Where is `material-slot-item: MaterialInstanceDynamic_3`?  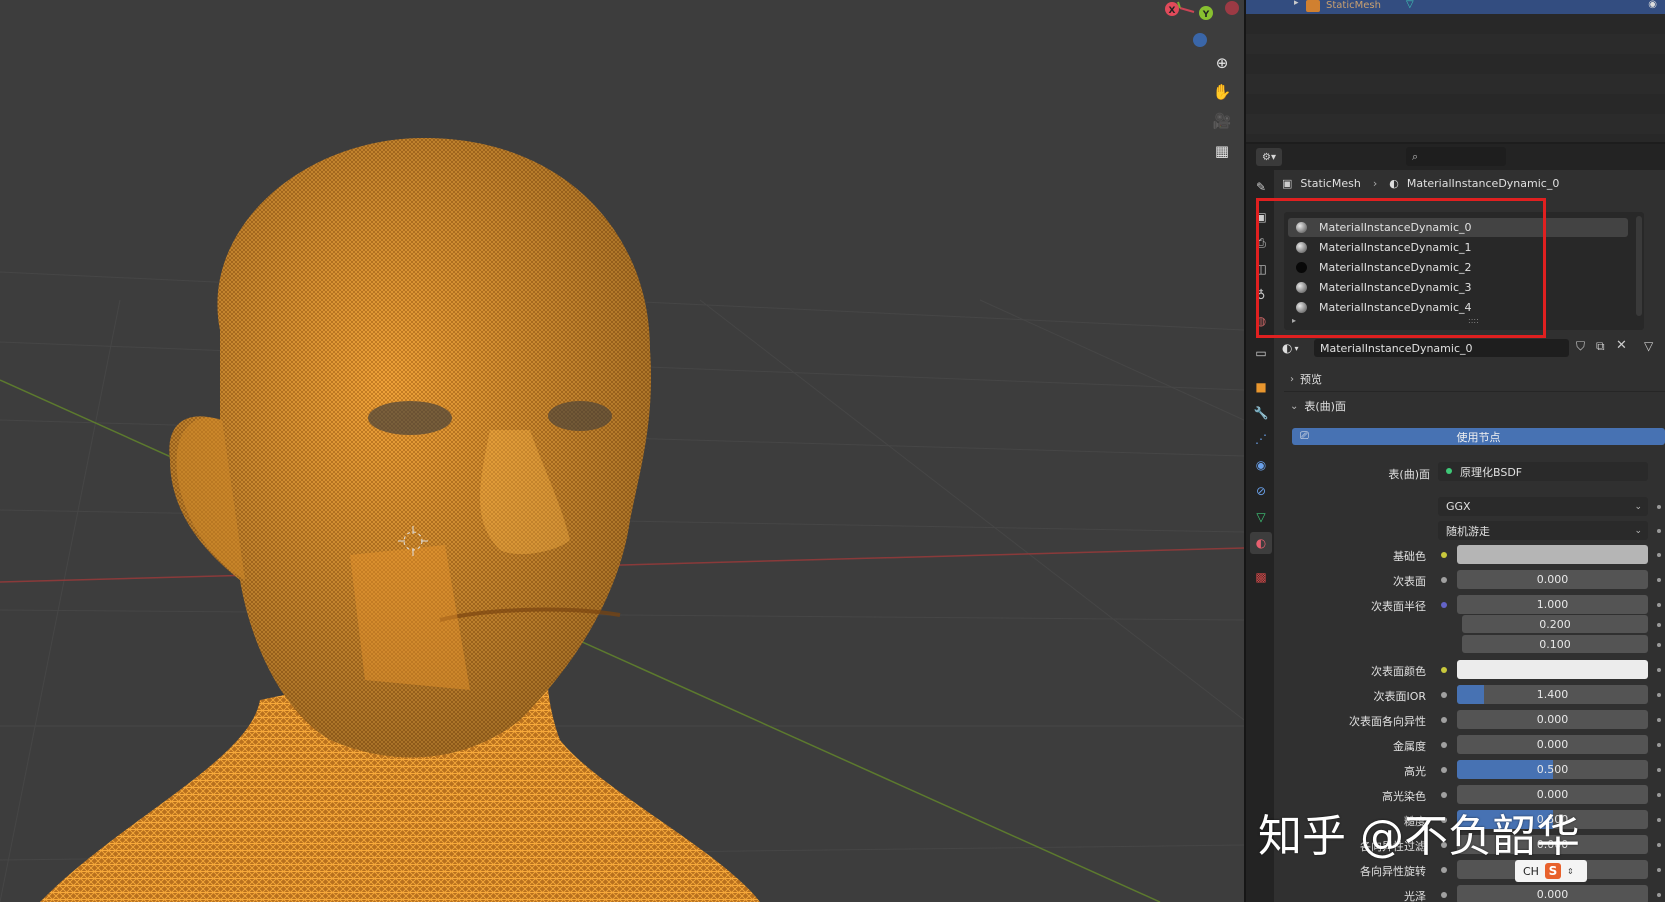
material-slot-item: MaterialInstanceDynamic_3 is located at coordinates (1458, 287).